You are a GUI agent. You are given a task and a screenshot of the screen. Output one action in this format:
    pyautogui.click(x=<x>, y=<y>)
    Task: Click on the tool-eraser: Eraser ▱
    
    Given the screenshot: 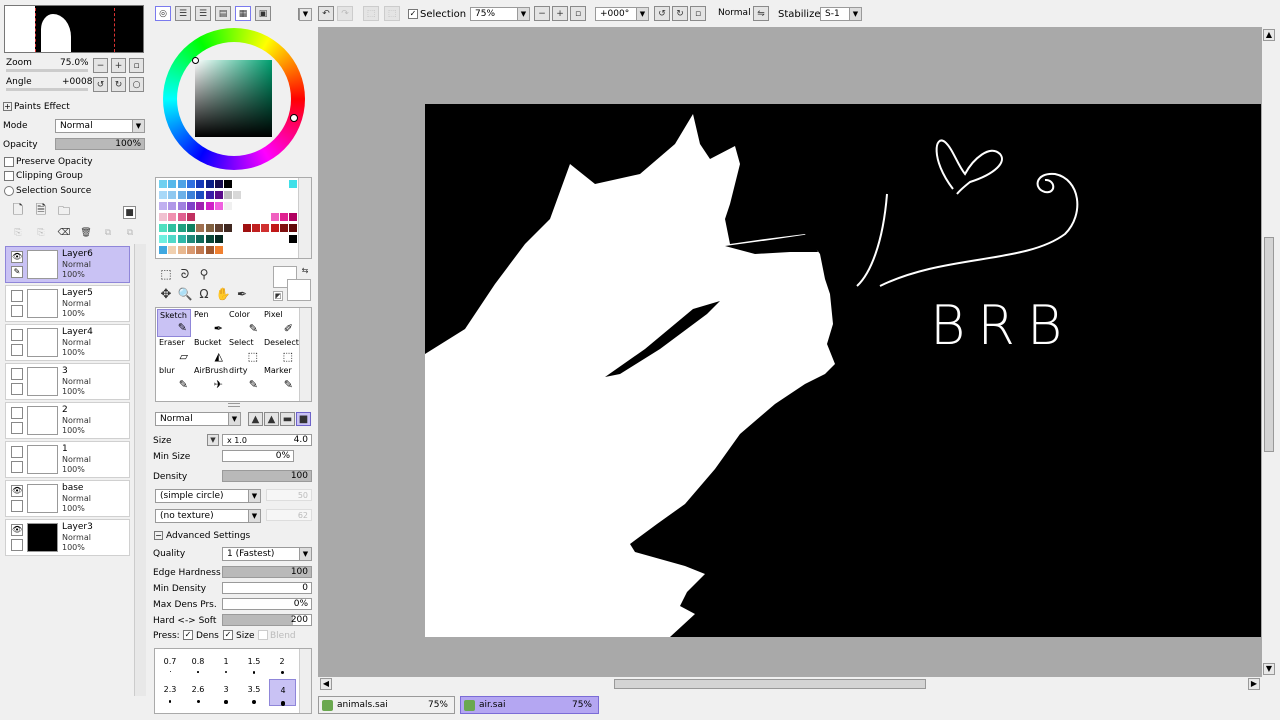 What is the action you would take?
    pyautogui.click(x=174, y=351)
    